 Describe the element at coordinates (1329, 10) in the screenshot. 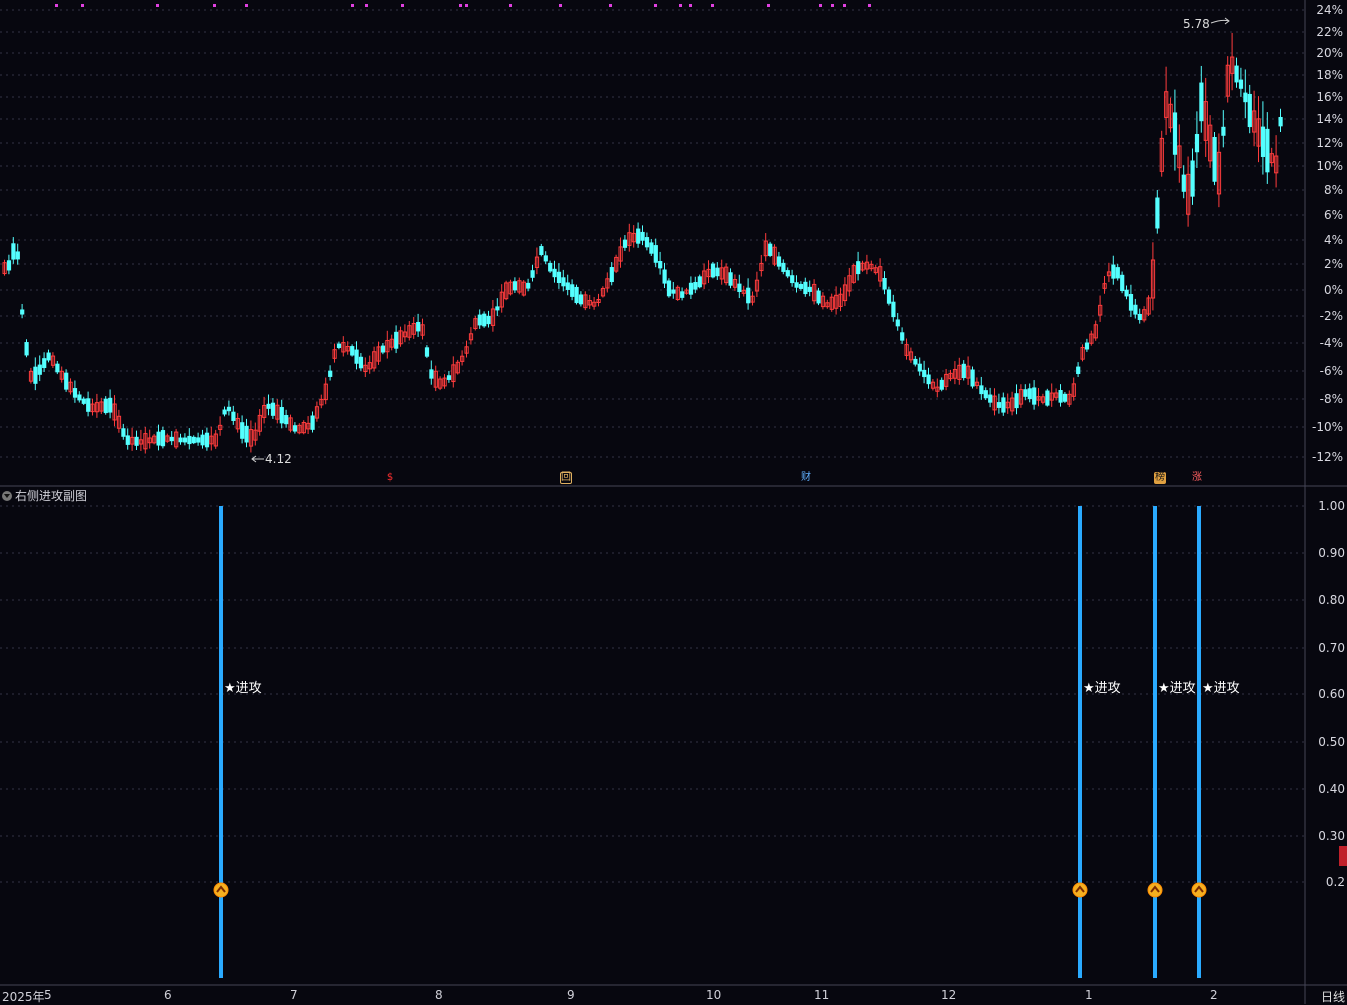

I see `y-axis-tick-label: 24%` at that location.